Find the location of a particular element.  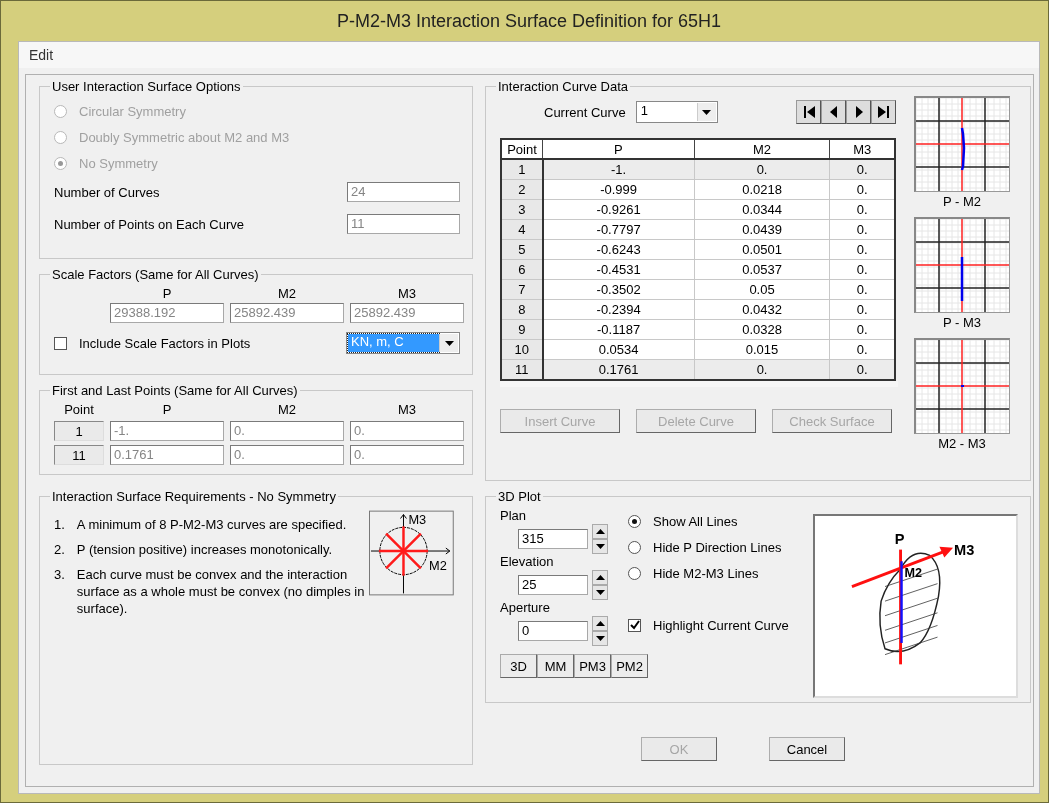

field-label: Aperture is located at coordinates (525, 608).